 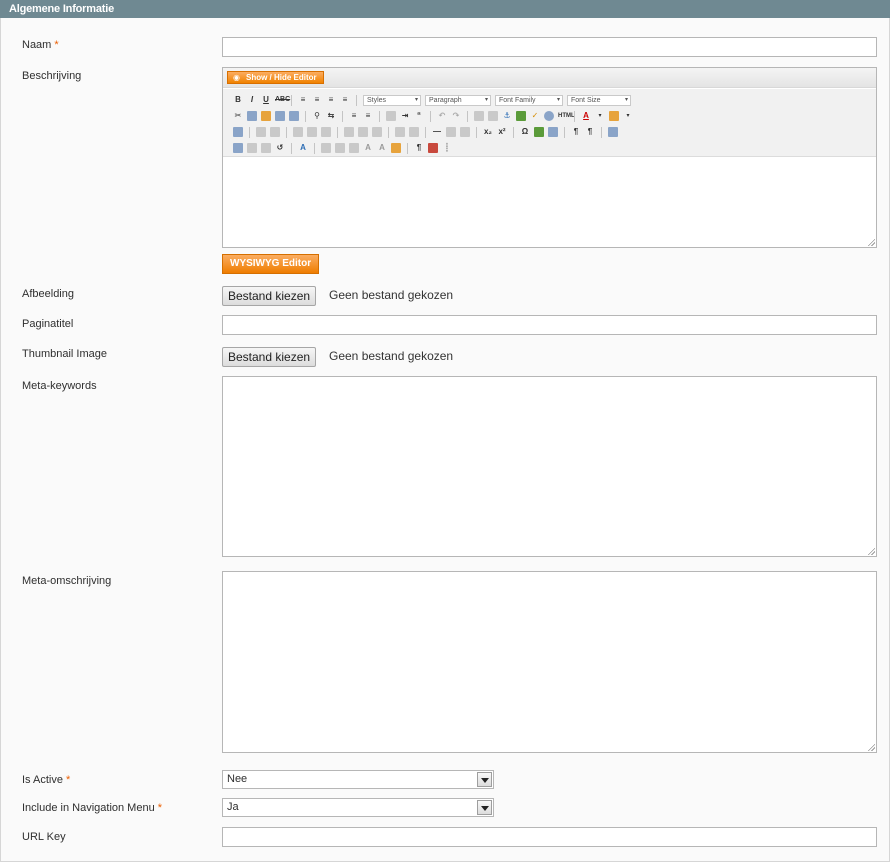 I want to click on ltr-icon: ¶, so click(x=576, y=132).